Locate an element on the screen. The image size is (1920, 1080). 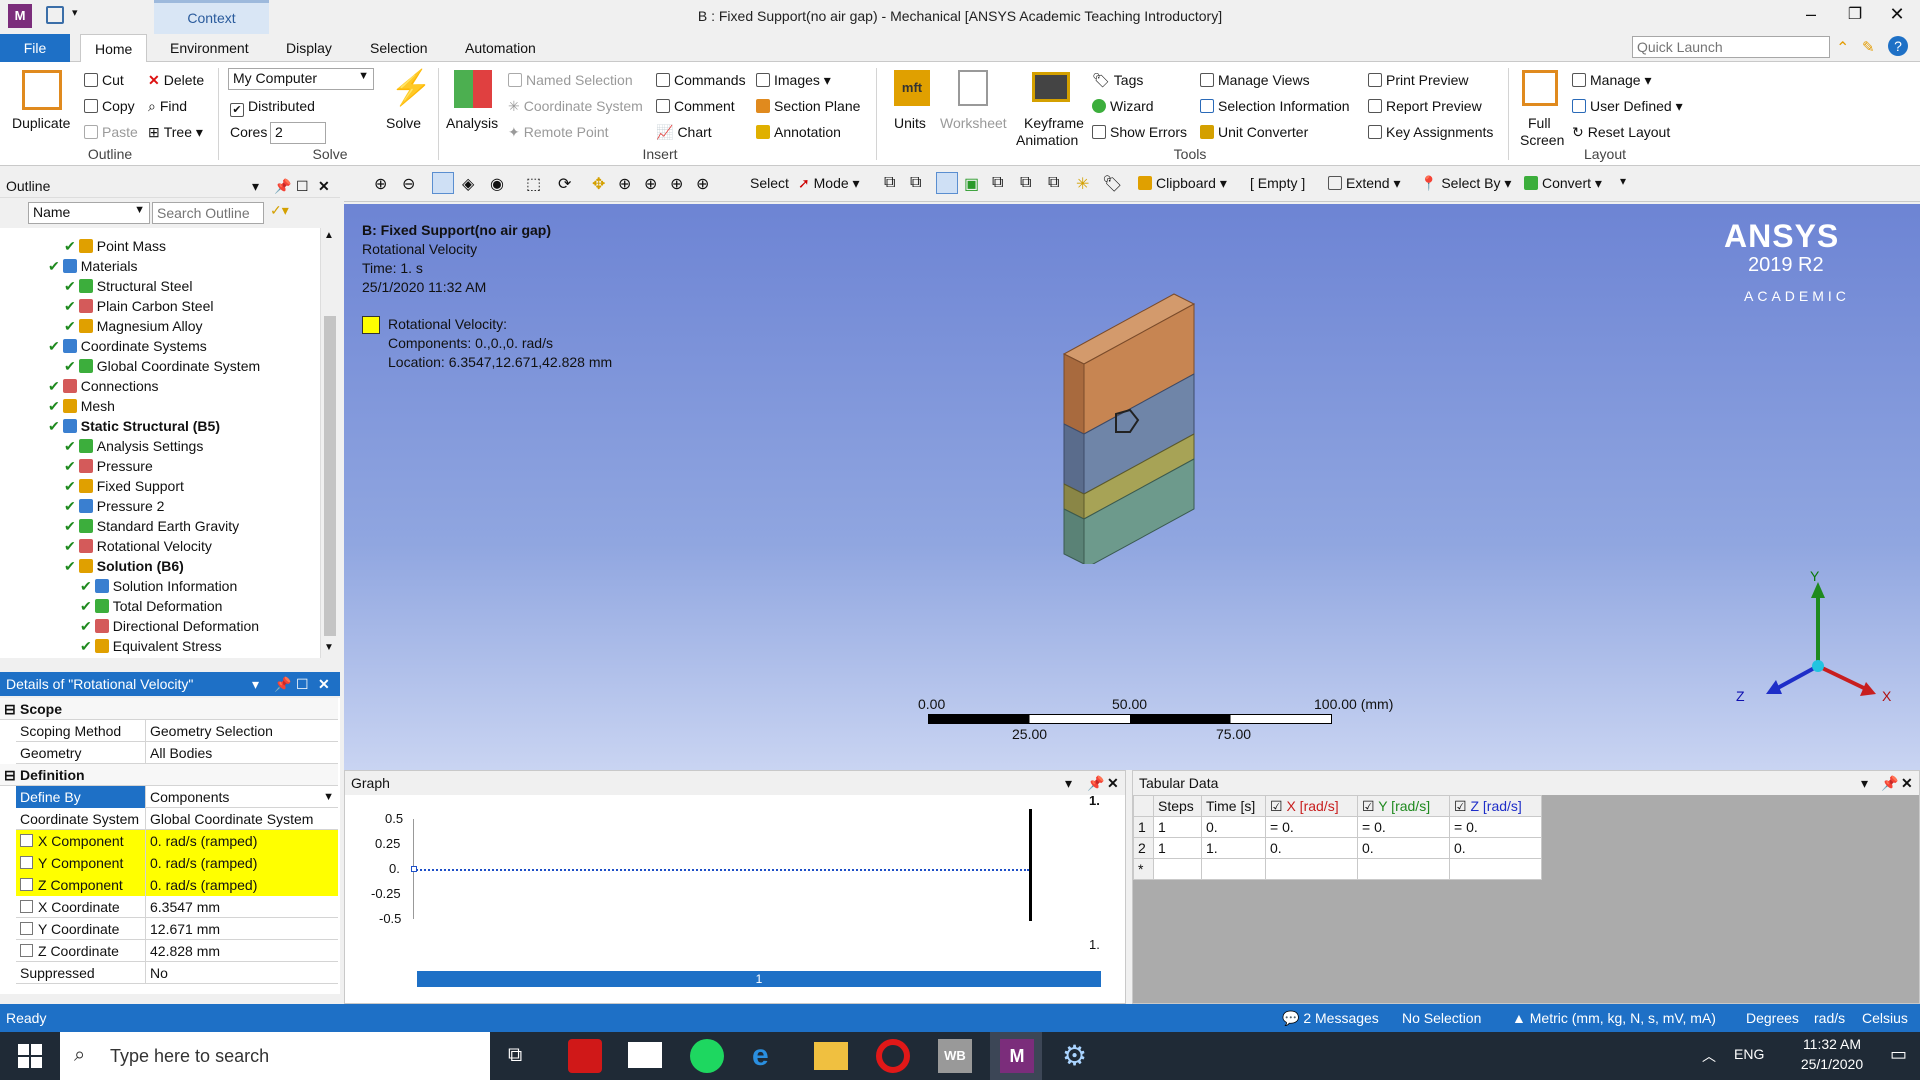
graph-data-point is located at coordinates (414, 869).